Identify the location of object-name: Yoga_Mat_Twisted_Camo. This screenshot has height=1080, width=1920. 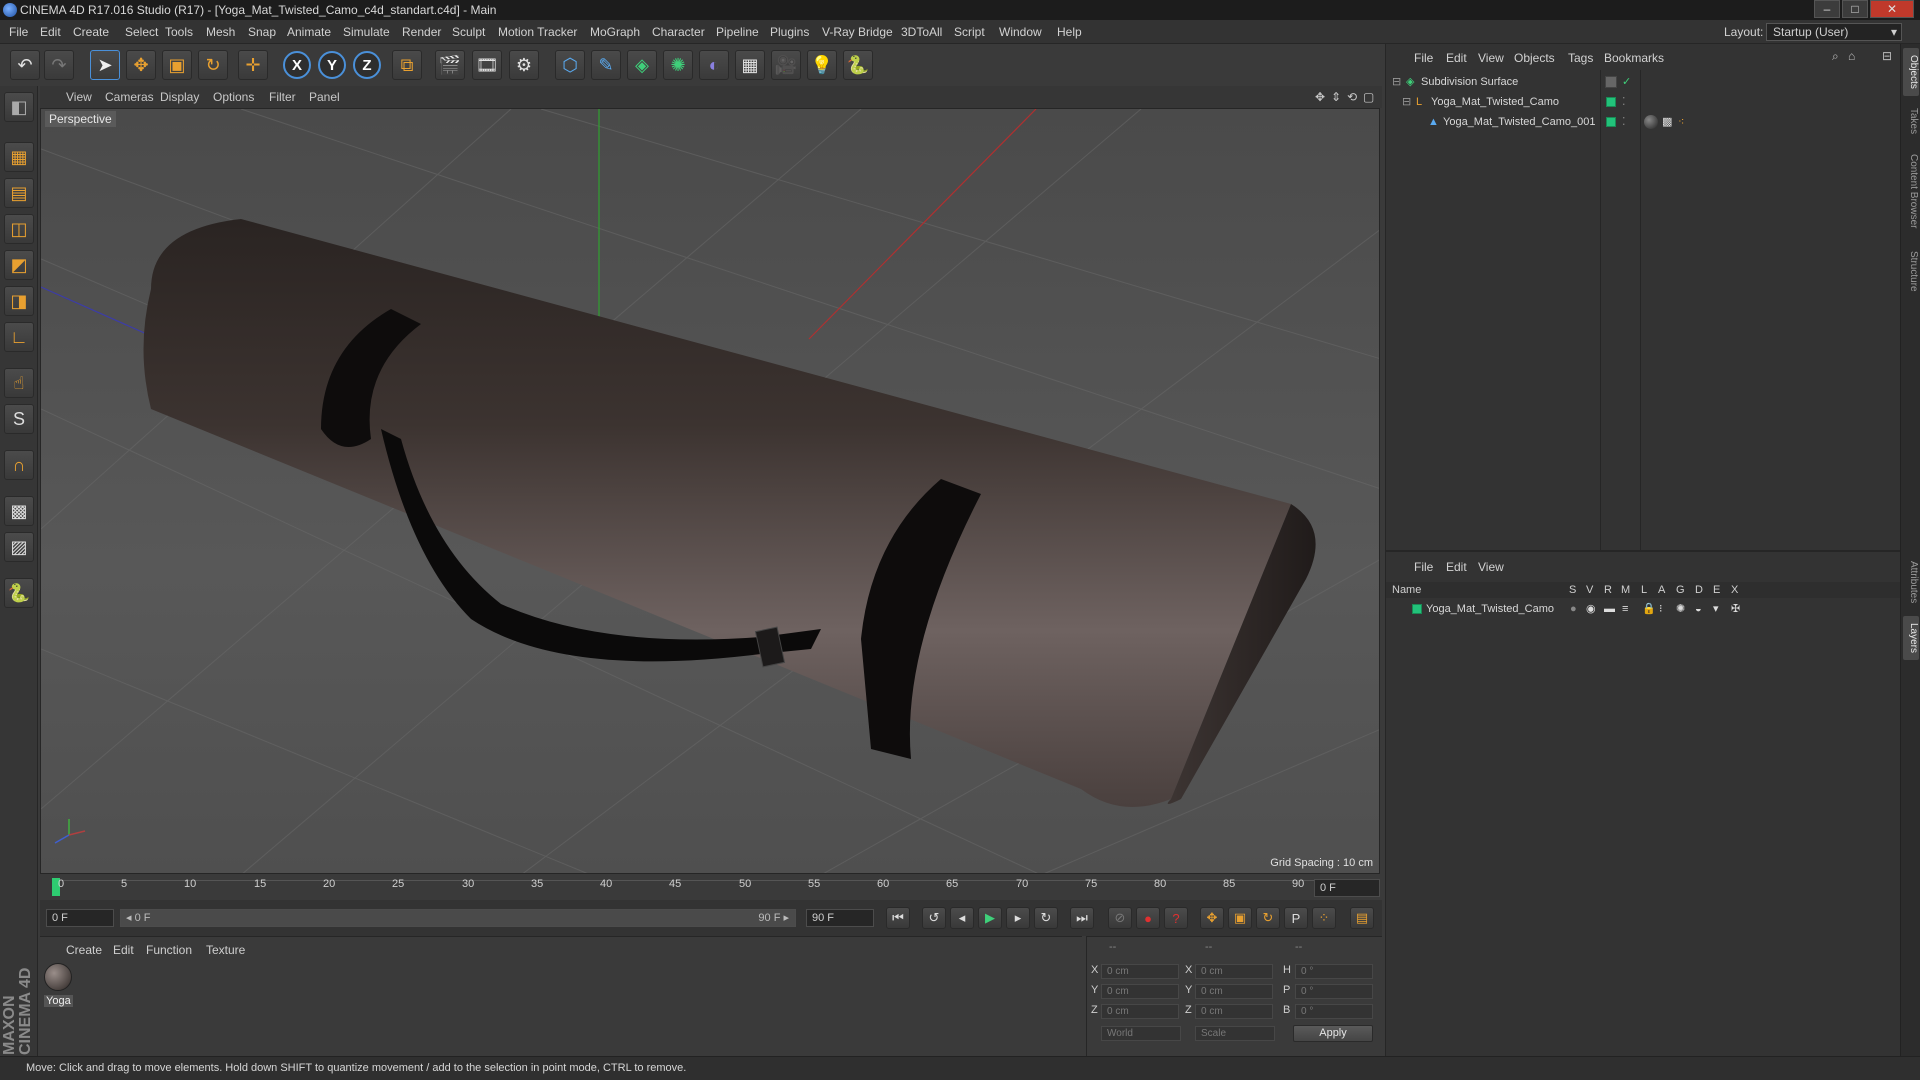
(1495, 102).